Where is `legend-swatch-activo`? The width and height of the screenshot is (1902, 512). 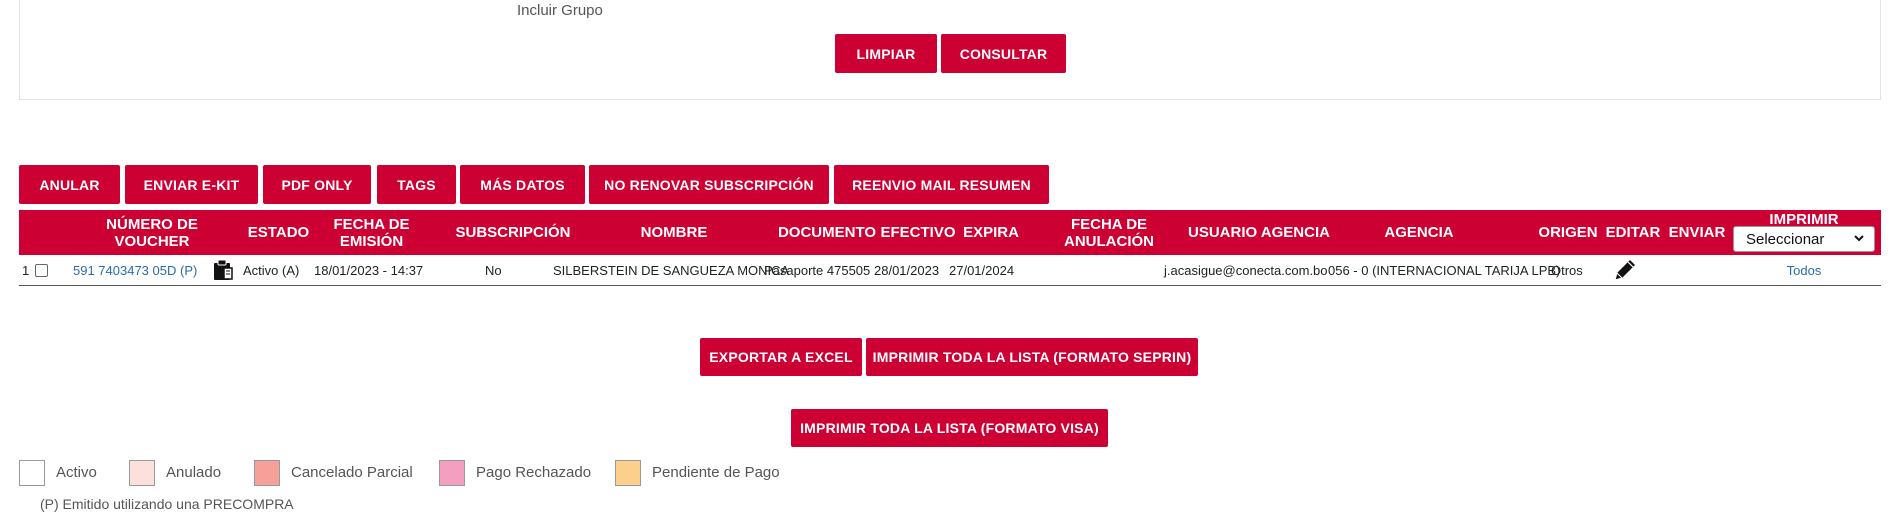 legend-swatch-activo is located at coordinates (32, 473).